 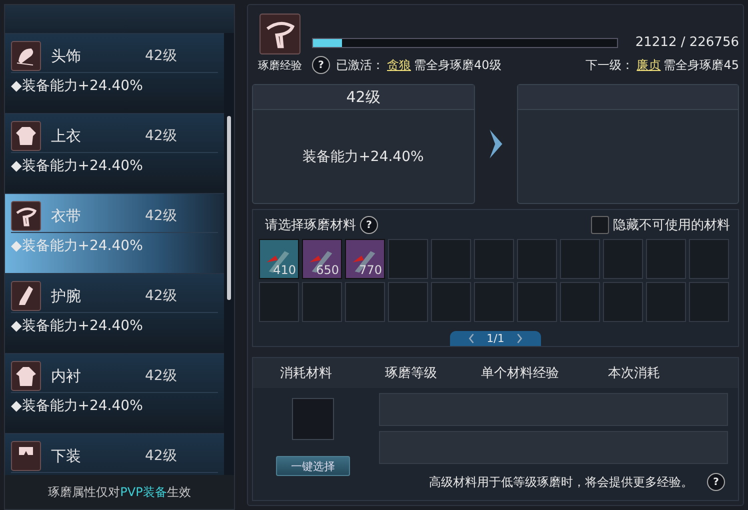 I want to click on material-item: 650, so click(x=322, y=259).